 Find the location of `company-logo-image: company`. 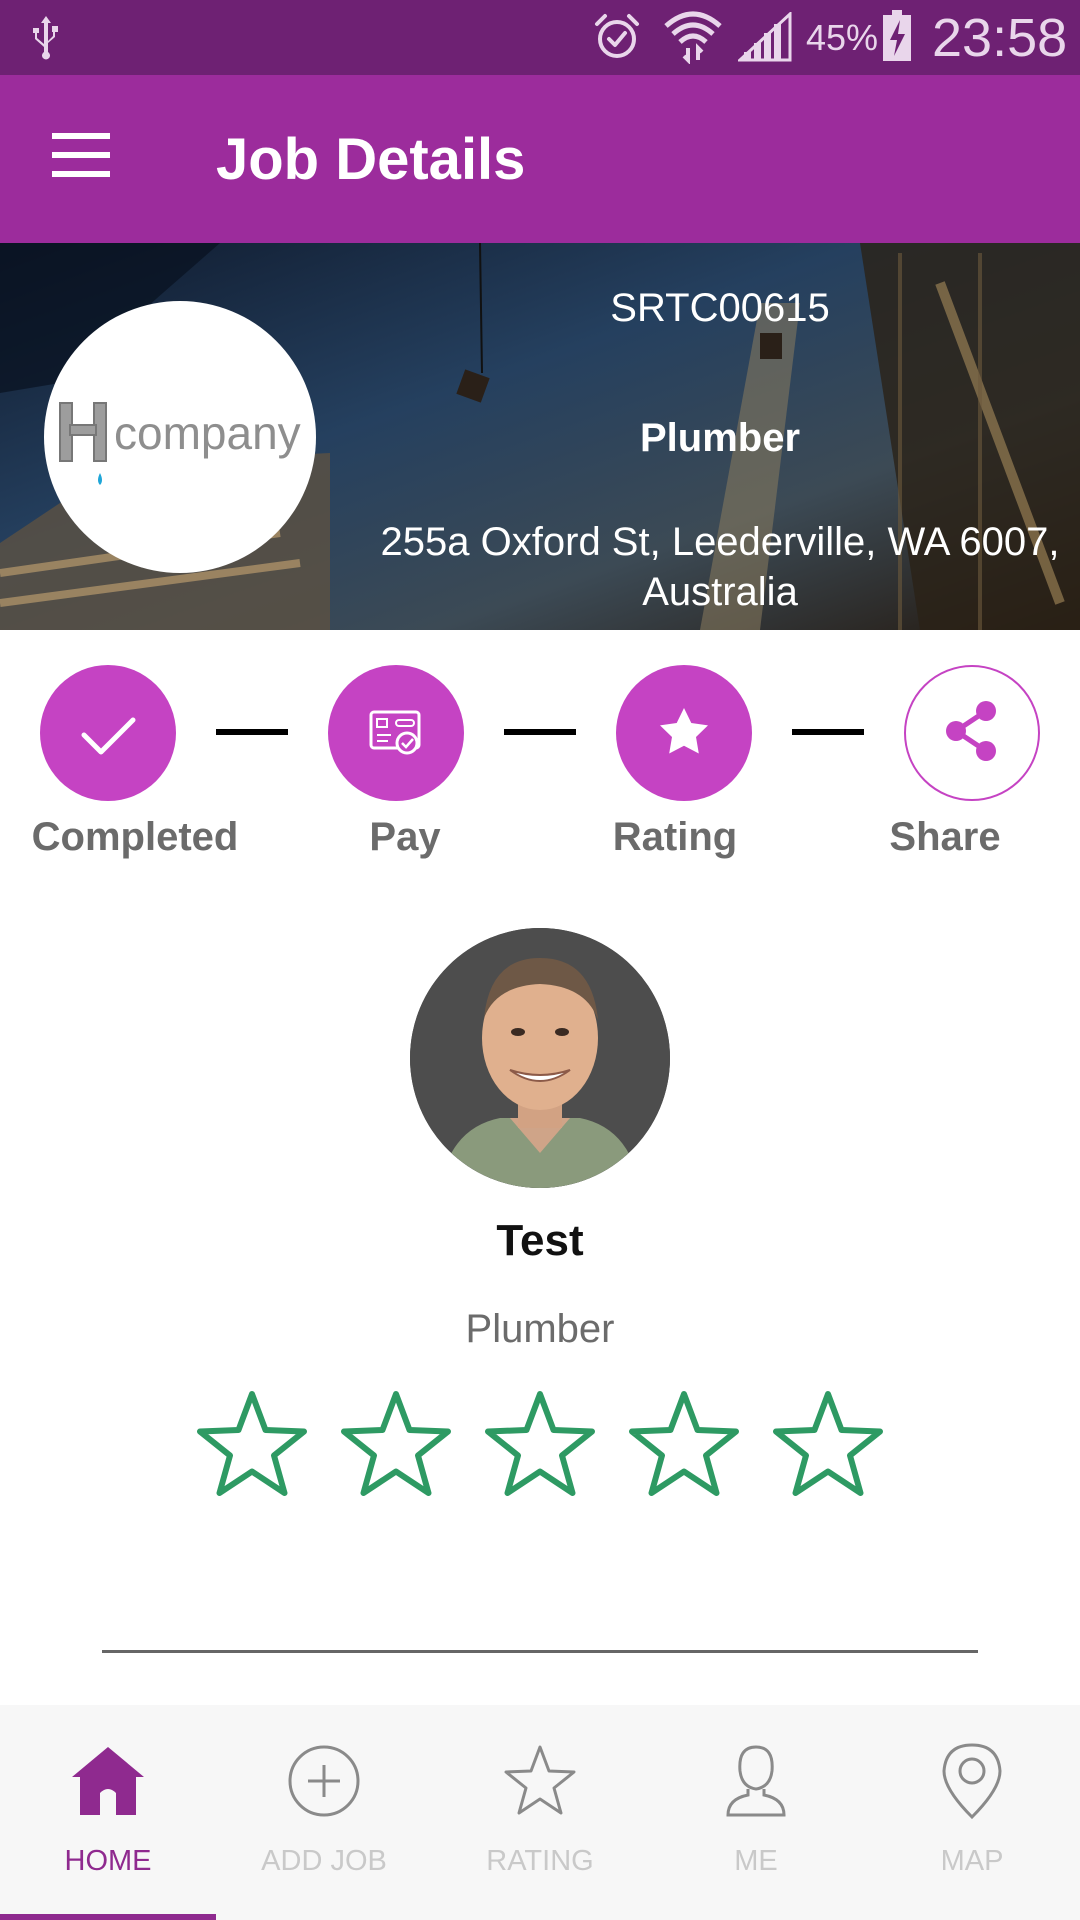

company-logo-image: company is located at coordinates (180, 443).